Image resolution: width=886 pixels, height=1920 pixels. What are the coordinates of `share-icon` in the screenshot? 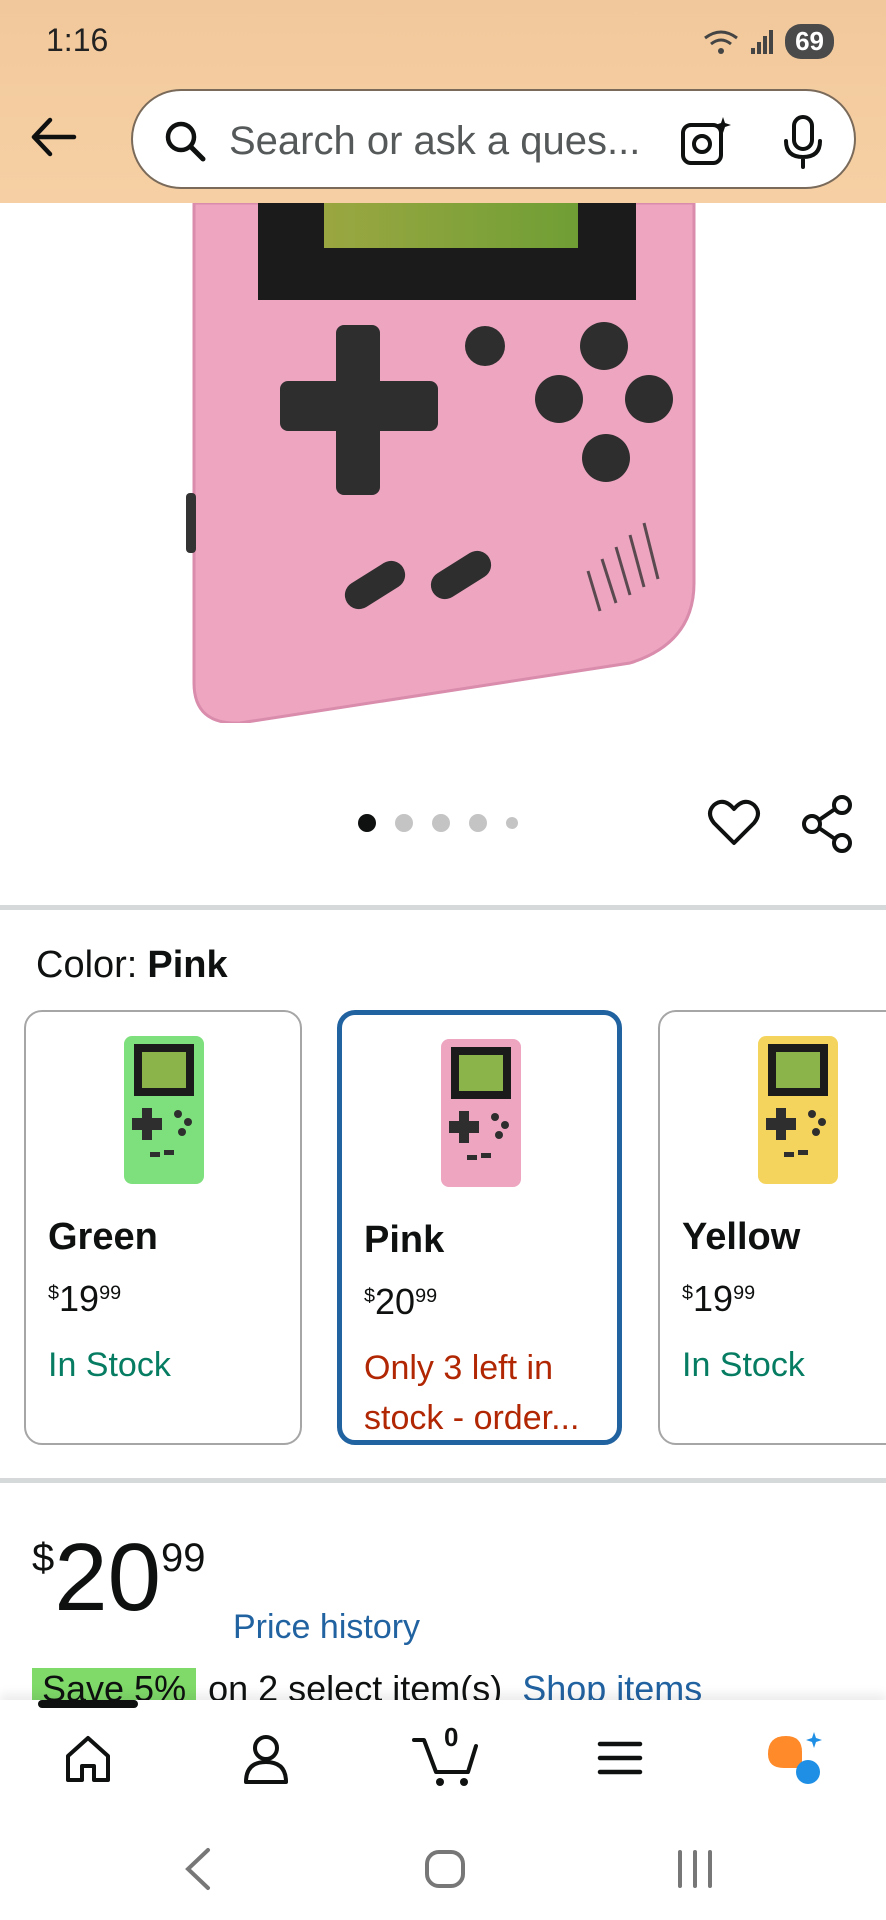 It's located at (827, 824).